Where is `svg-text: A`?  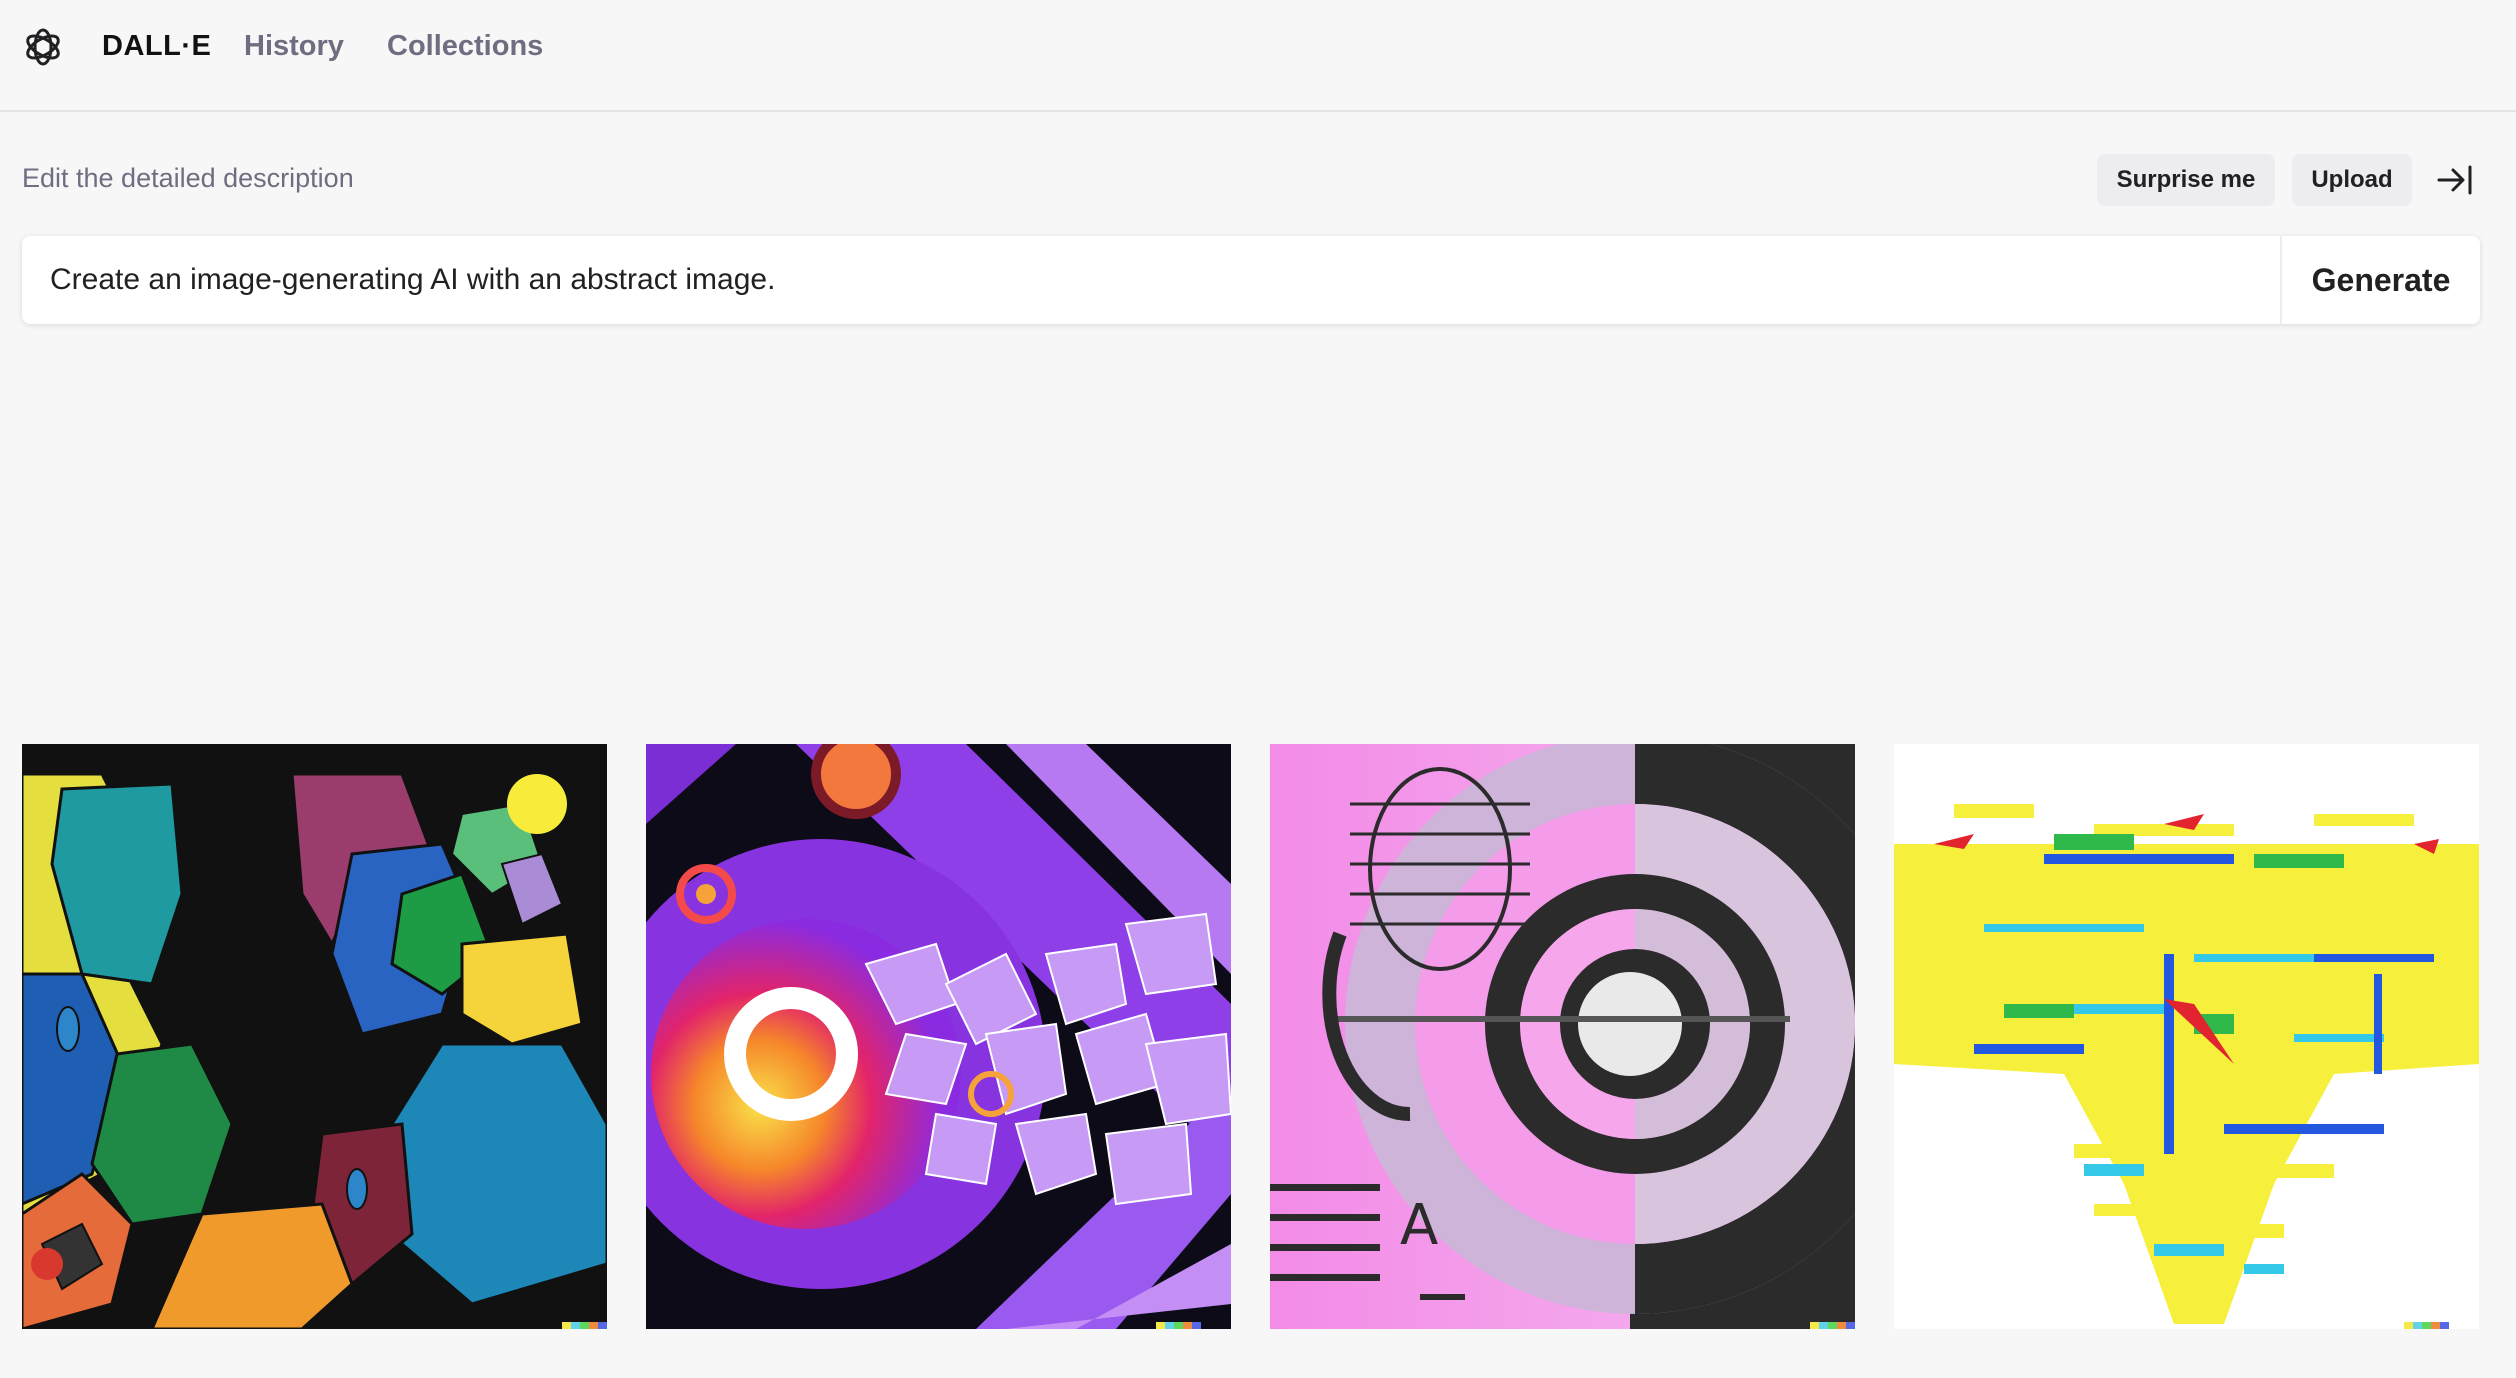 svg-text: A is located at coordinates (1419, 1225).